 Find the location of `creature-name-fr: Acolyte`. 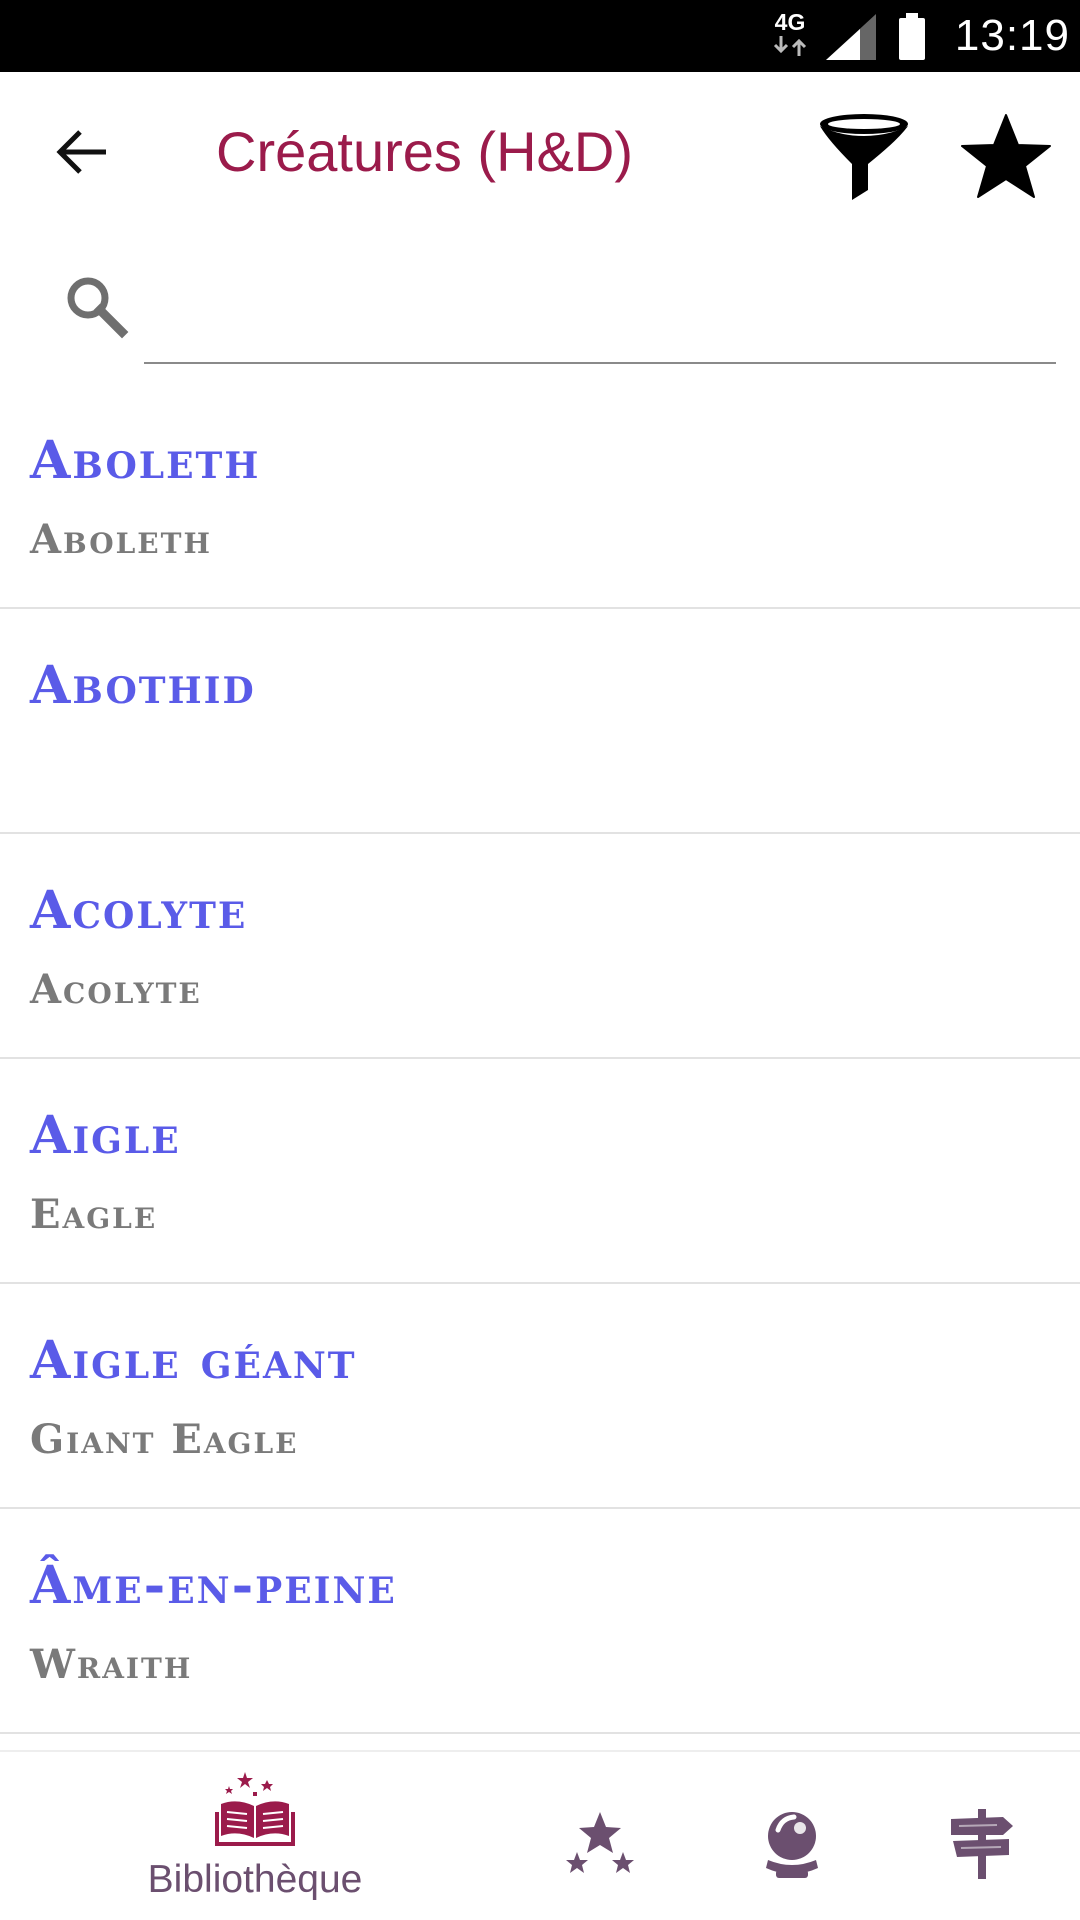

creature-name-fr: Acolyte is located at coordinates (139, 910).